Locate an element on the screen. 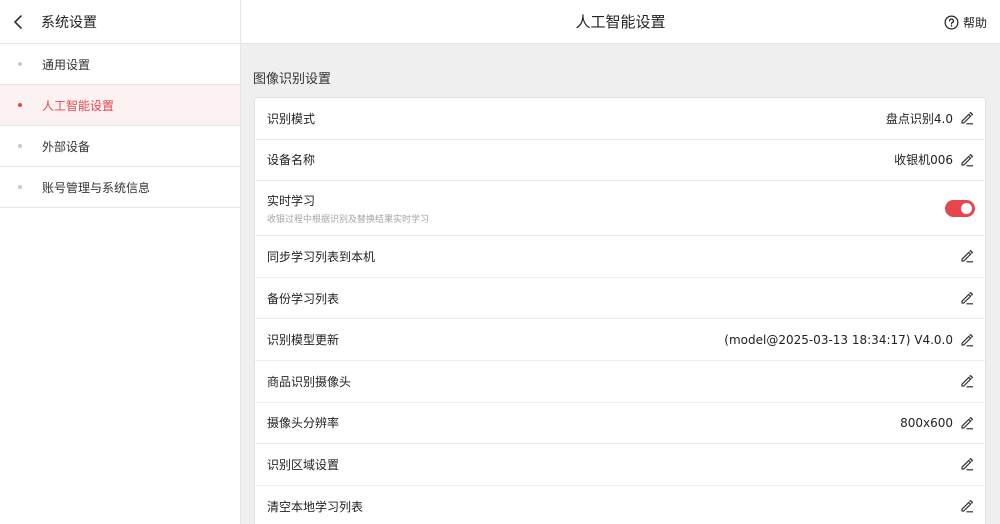  setting-row-backup-learning-list: 备份学习列表 is located at coordinates (620, 299).